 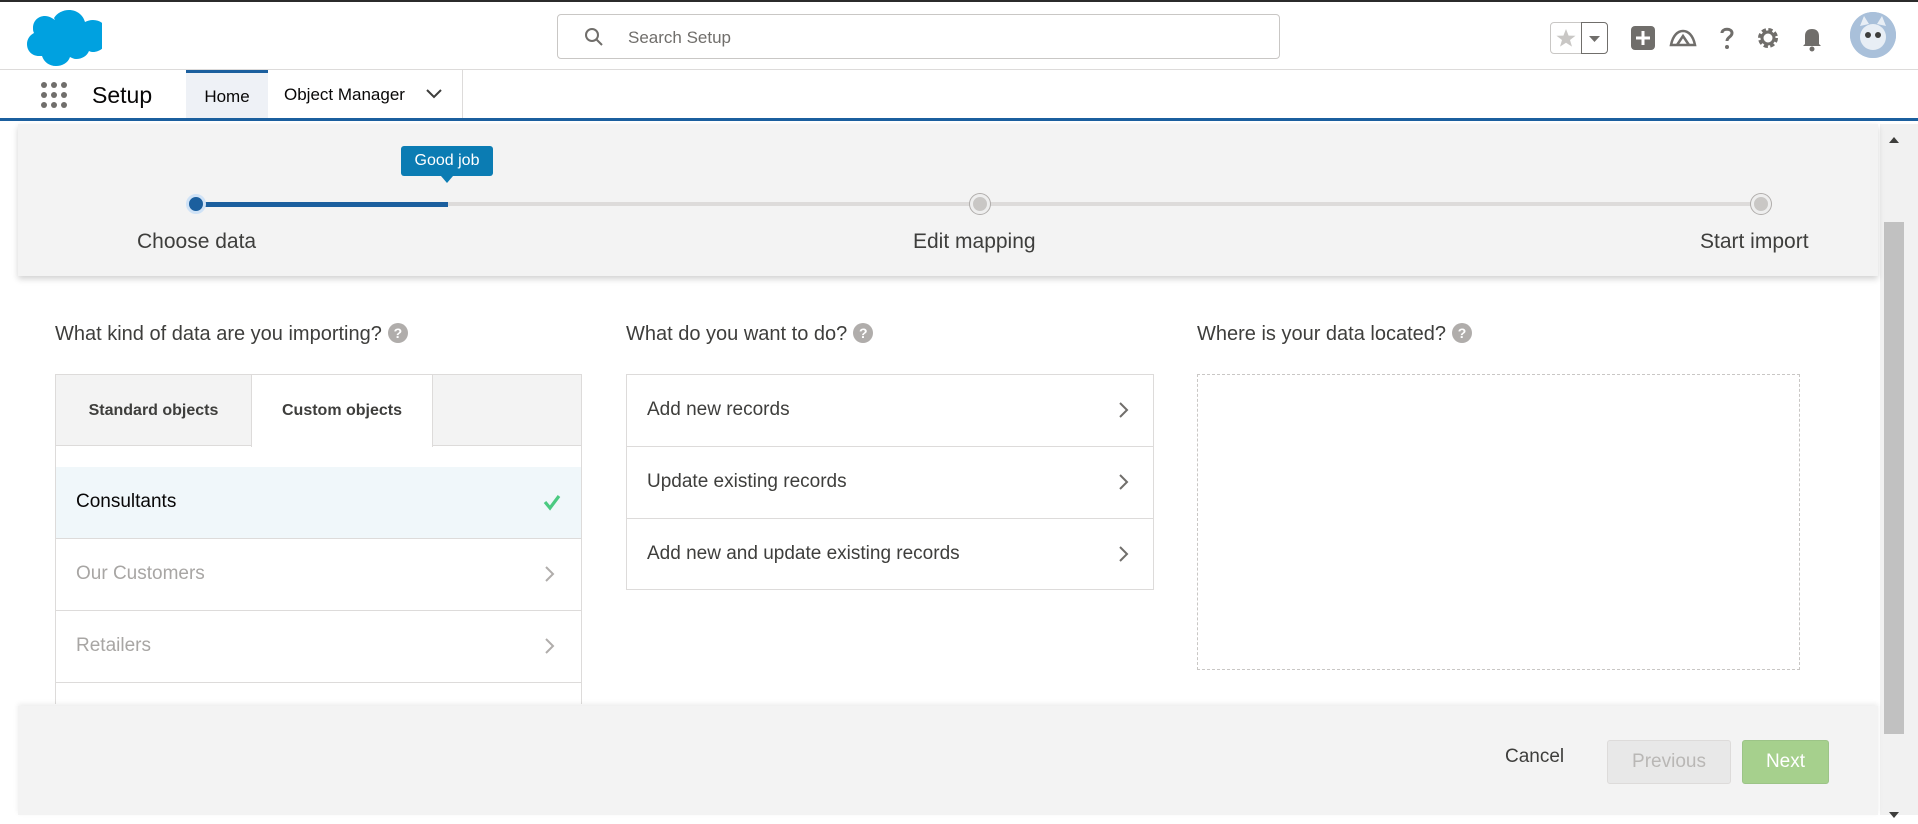 I want to click on salesforce-logo, so click(x=64, y=38).